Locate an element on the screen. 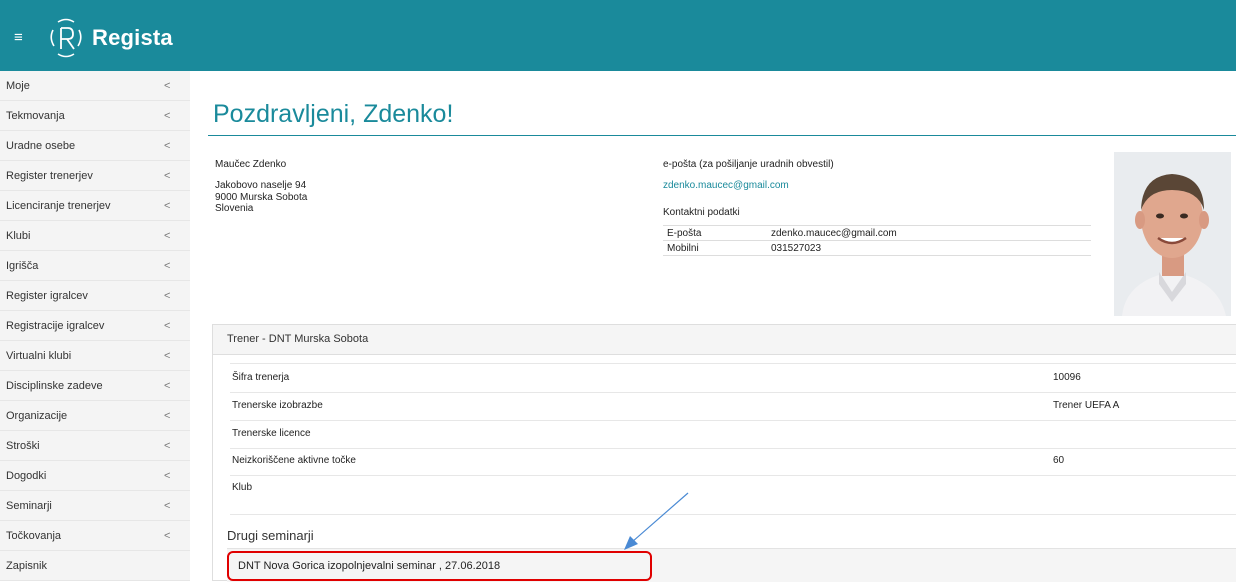  sidebar-item-igrisca: Igrišča < is located at coordinates (95, 266).